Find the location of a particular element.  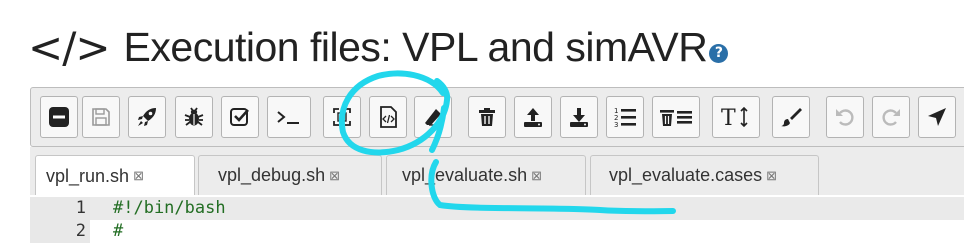

redo-icon is located at coordinates (891, 117).